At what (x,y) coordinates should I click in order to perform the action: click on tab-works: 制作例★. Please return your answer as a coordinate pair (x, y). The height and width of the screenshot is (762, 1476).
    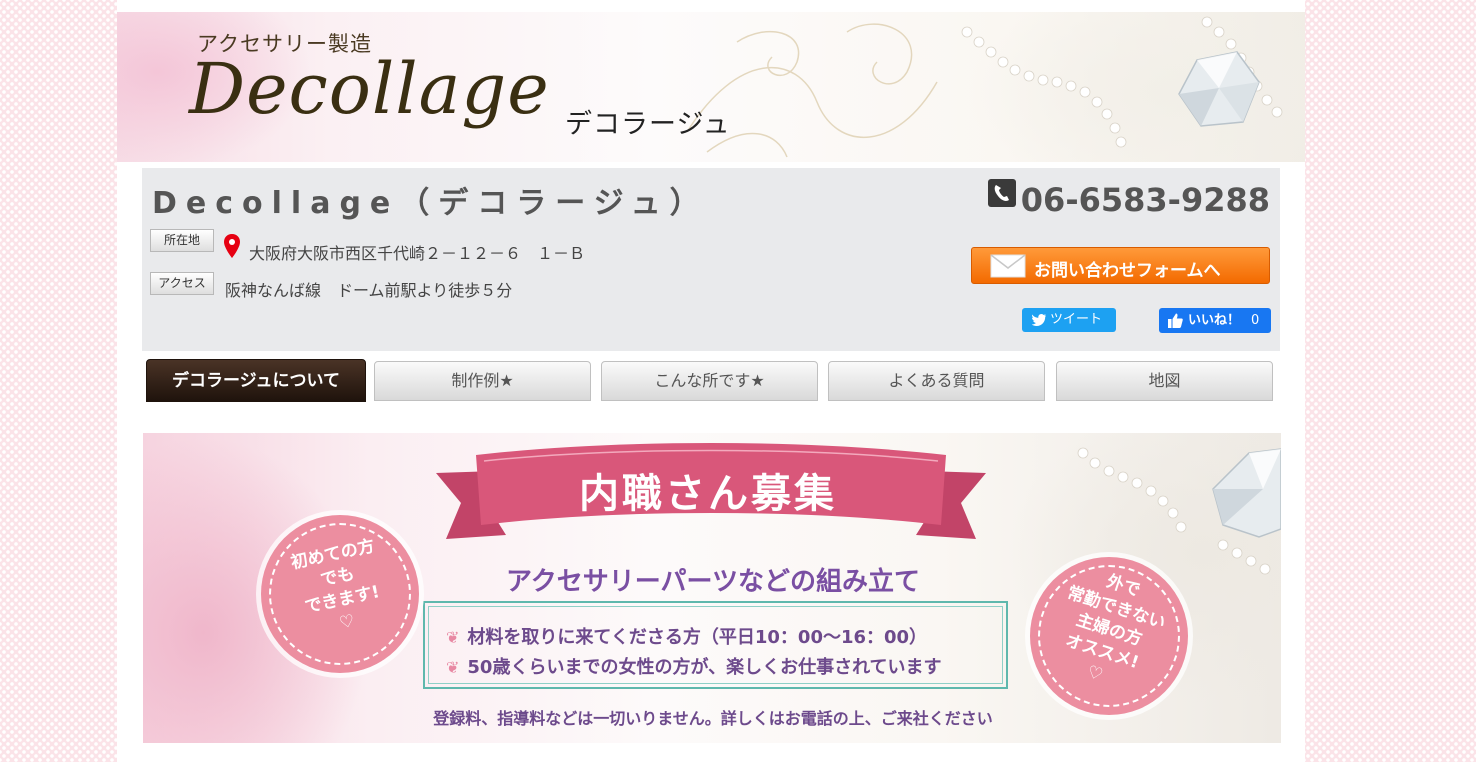
    Looking at the image, I should click on (482, 381).